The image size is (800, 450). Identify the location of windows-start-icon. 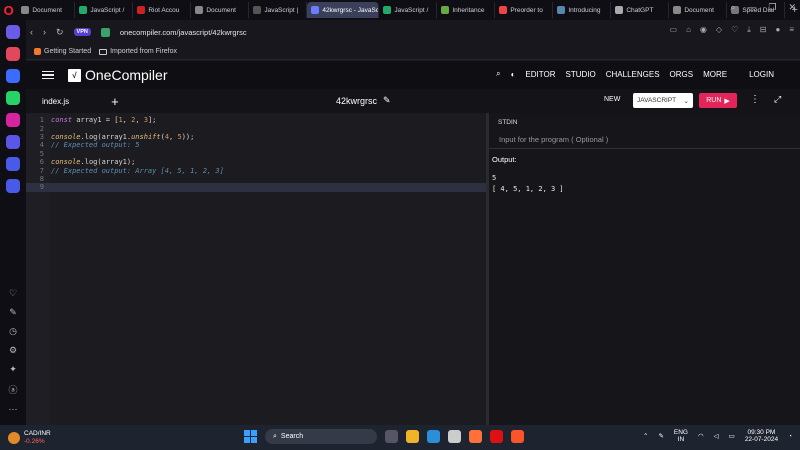
(250, 436).